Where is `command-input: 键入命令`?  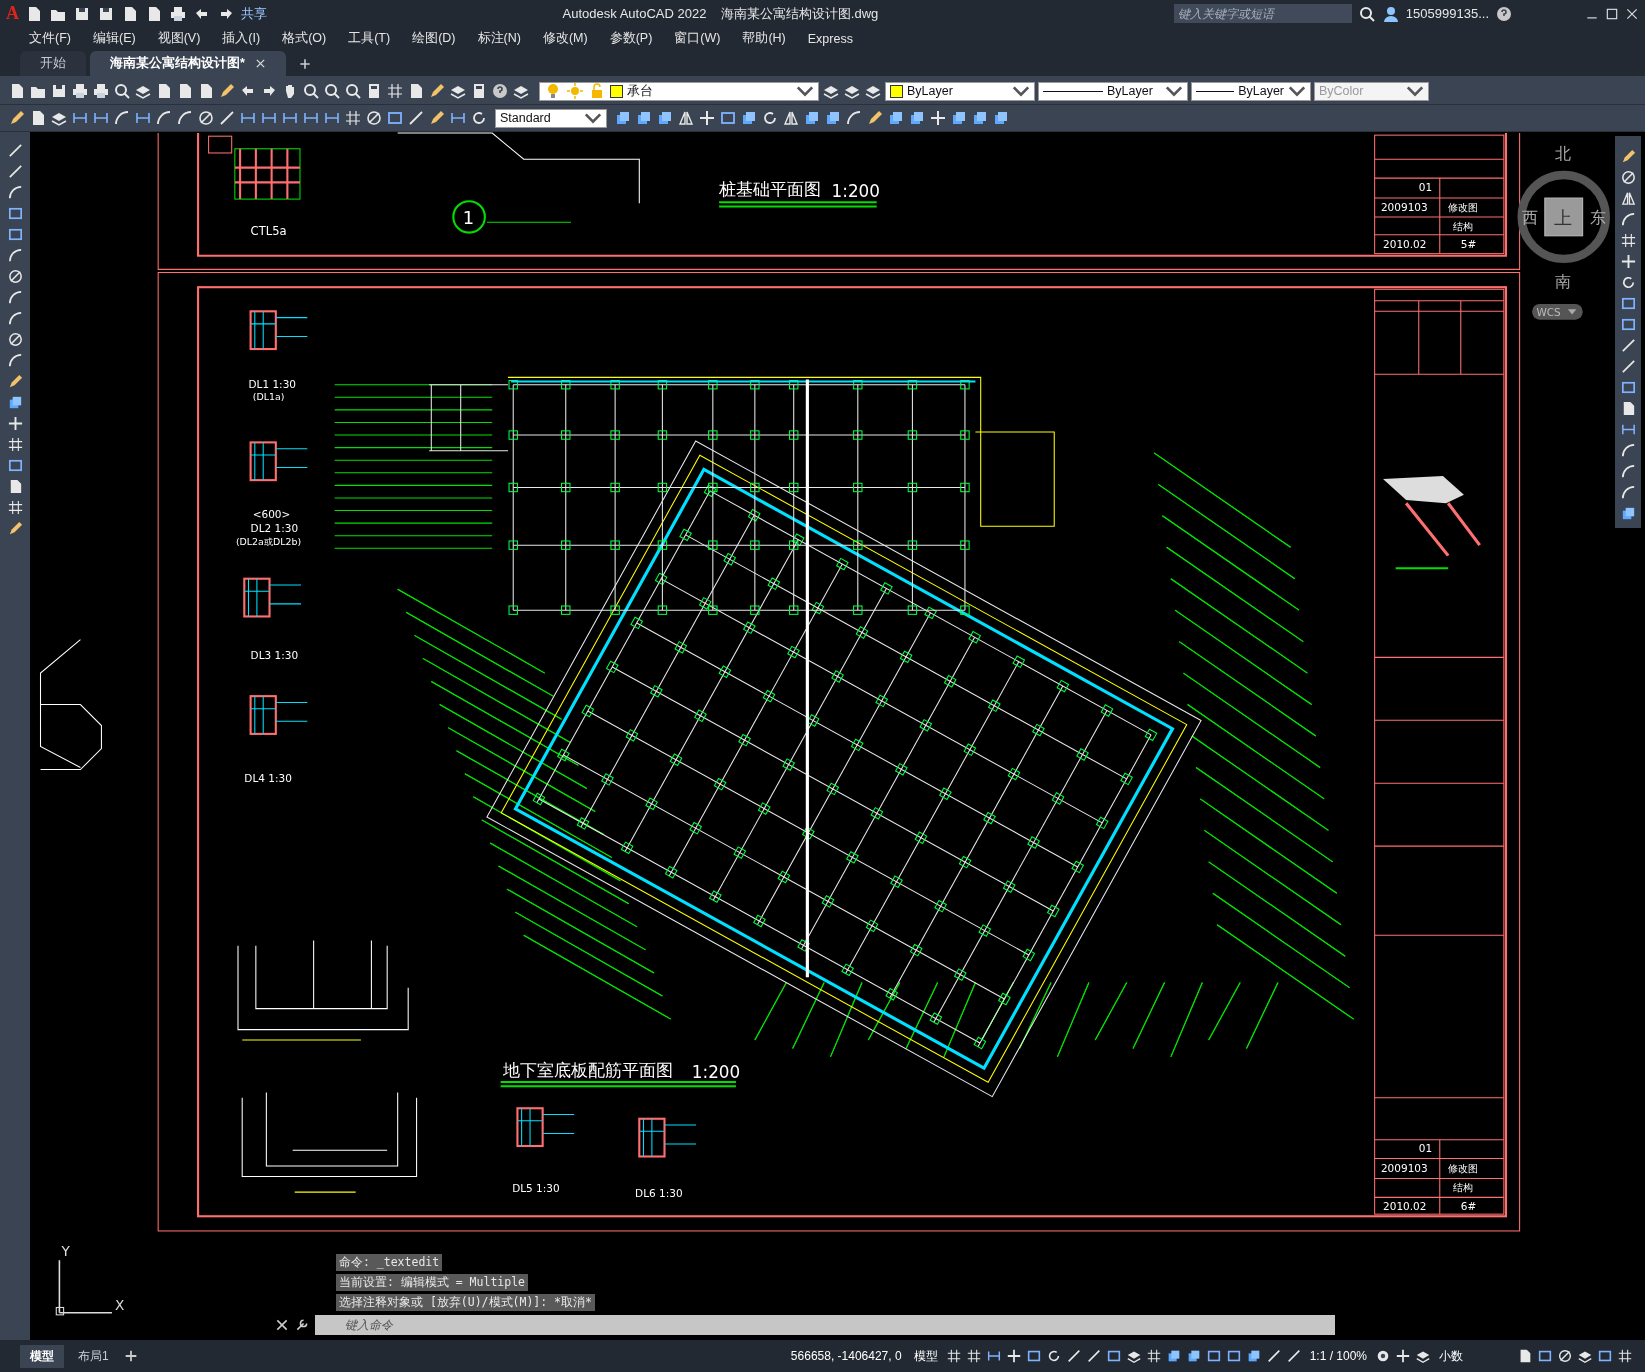
command-input: 键入命令 is located at coordinates (825, 1325).